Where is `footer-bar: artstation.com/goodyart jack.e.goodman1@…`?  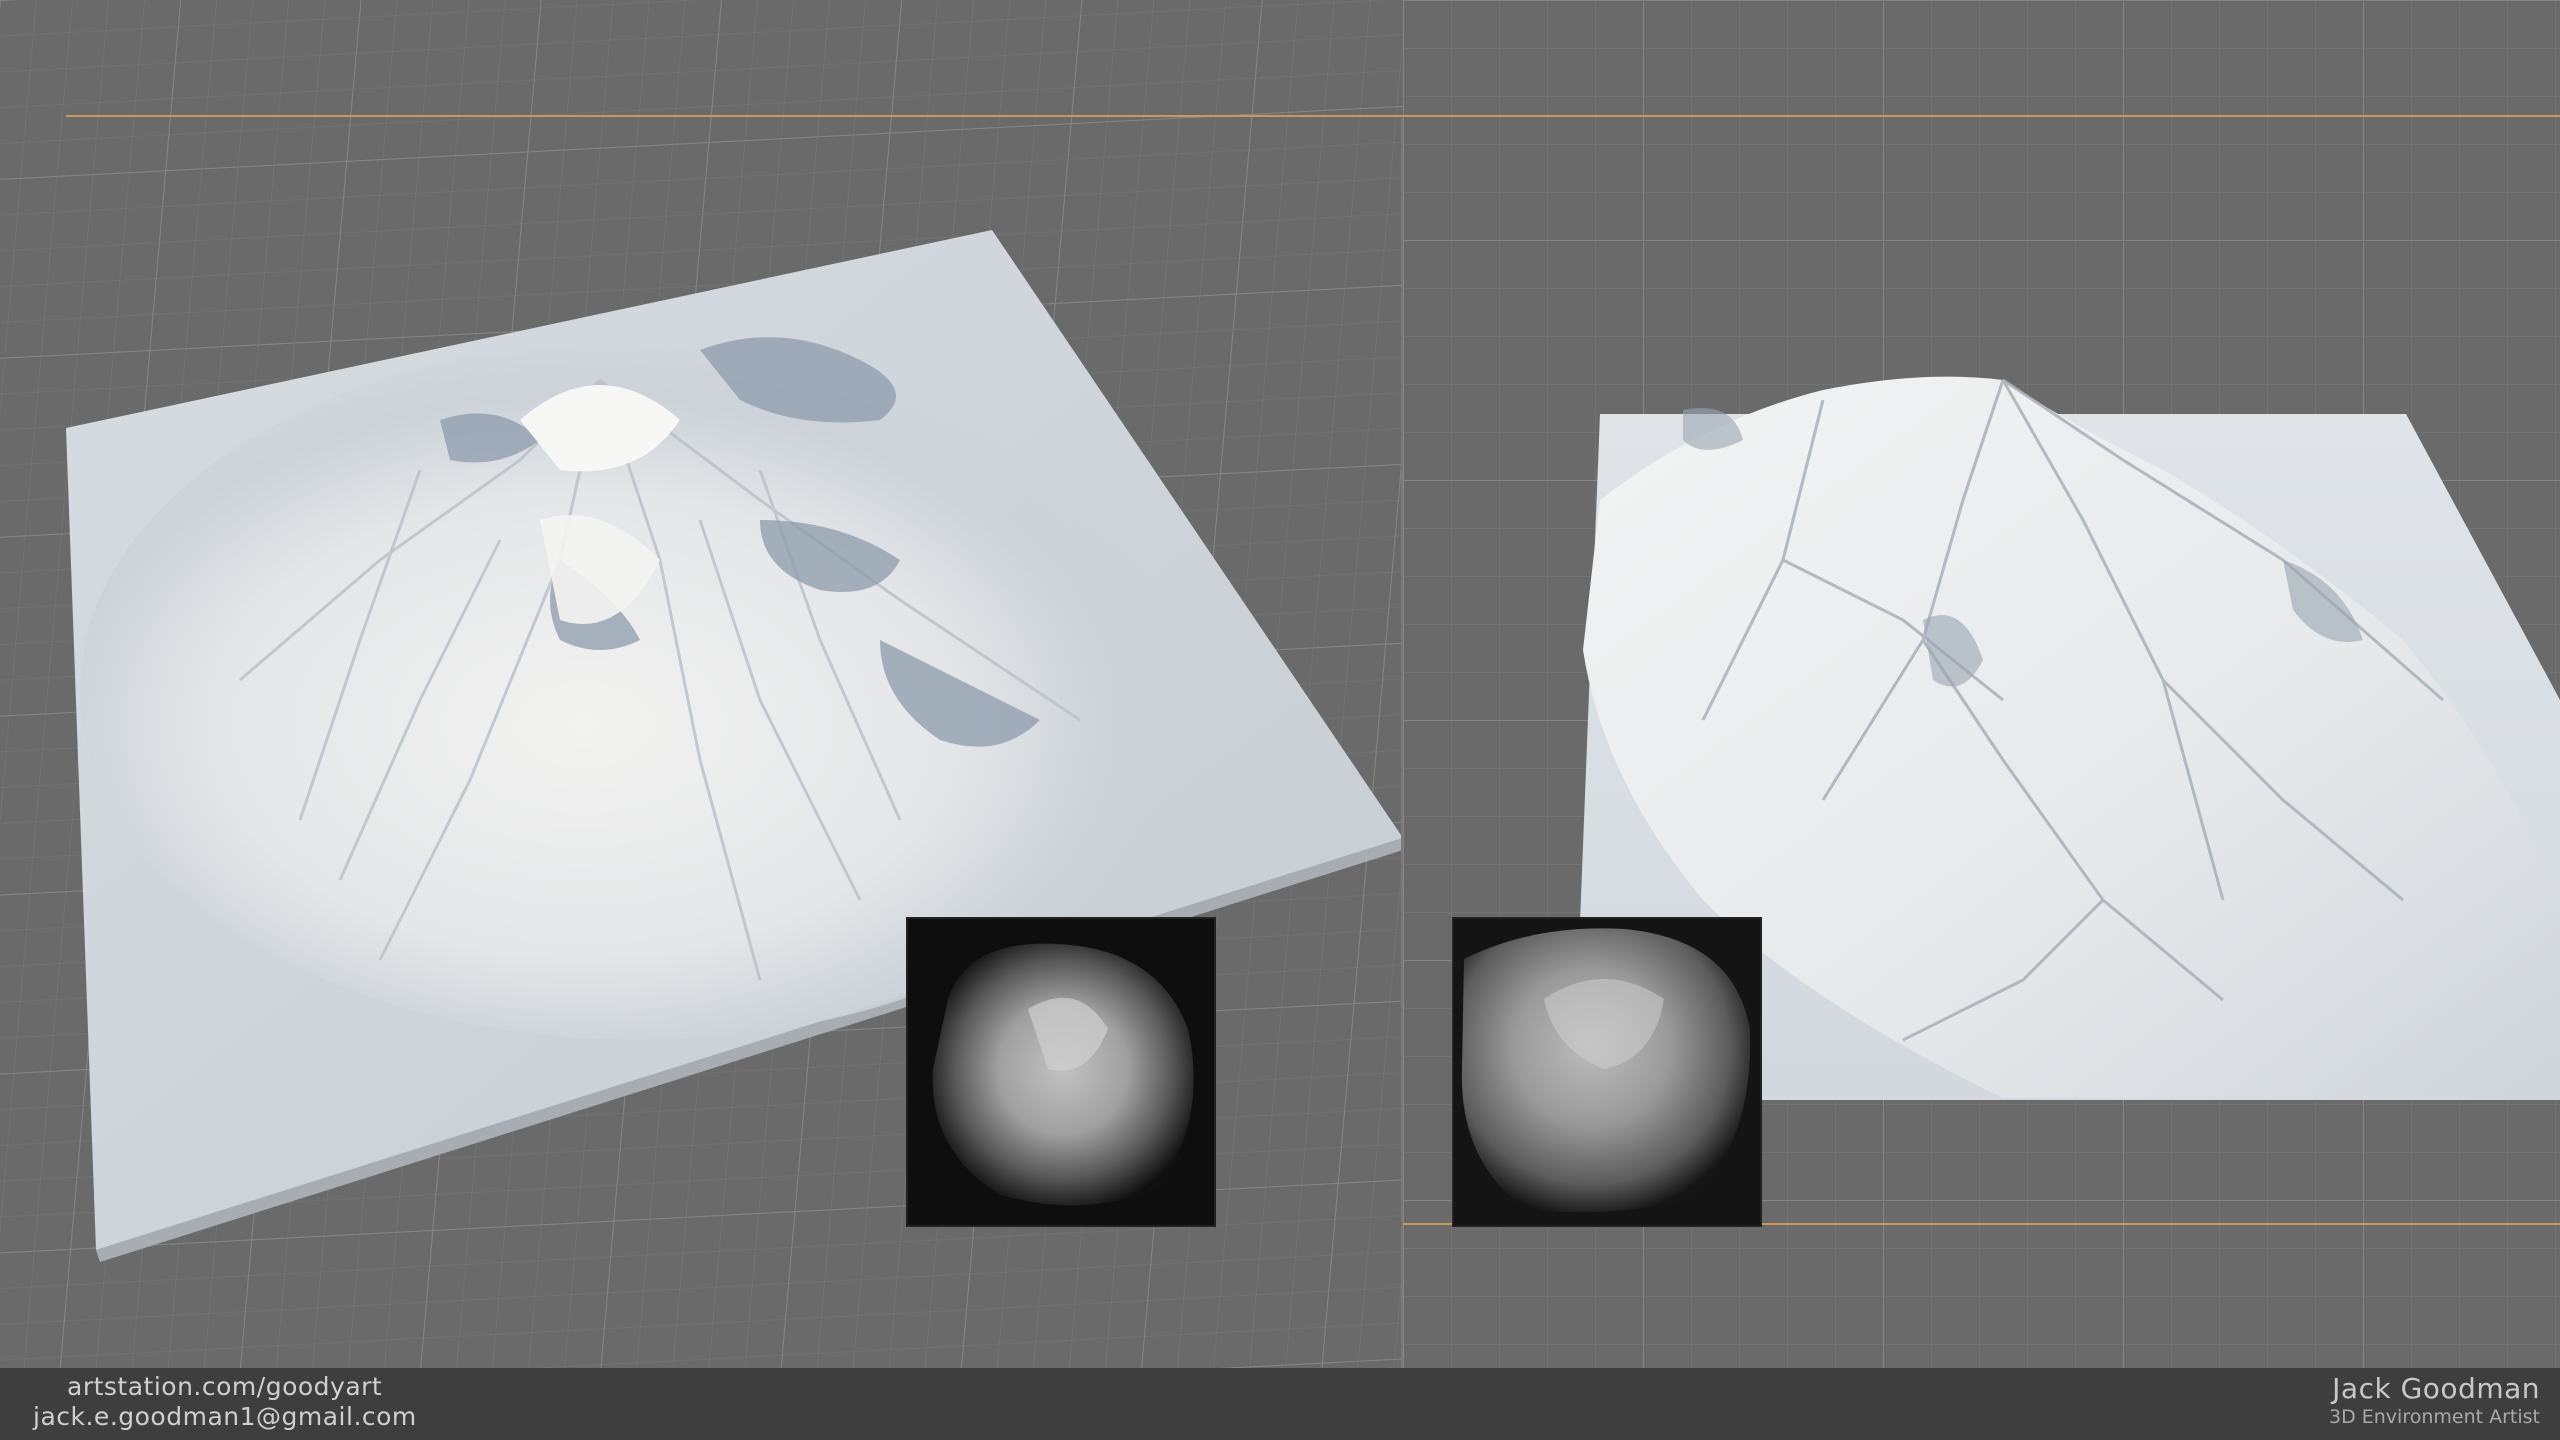
footer-bar: artstation.com/goodyart jack.e.goodman1@… is located at coordinates (1280, 1404).